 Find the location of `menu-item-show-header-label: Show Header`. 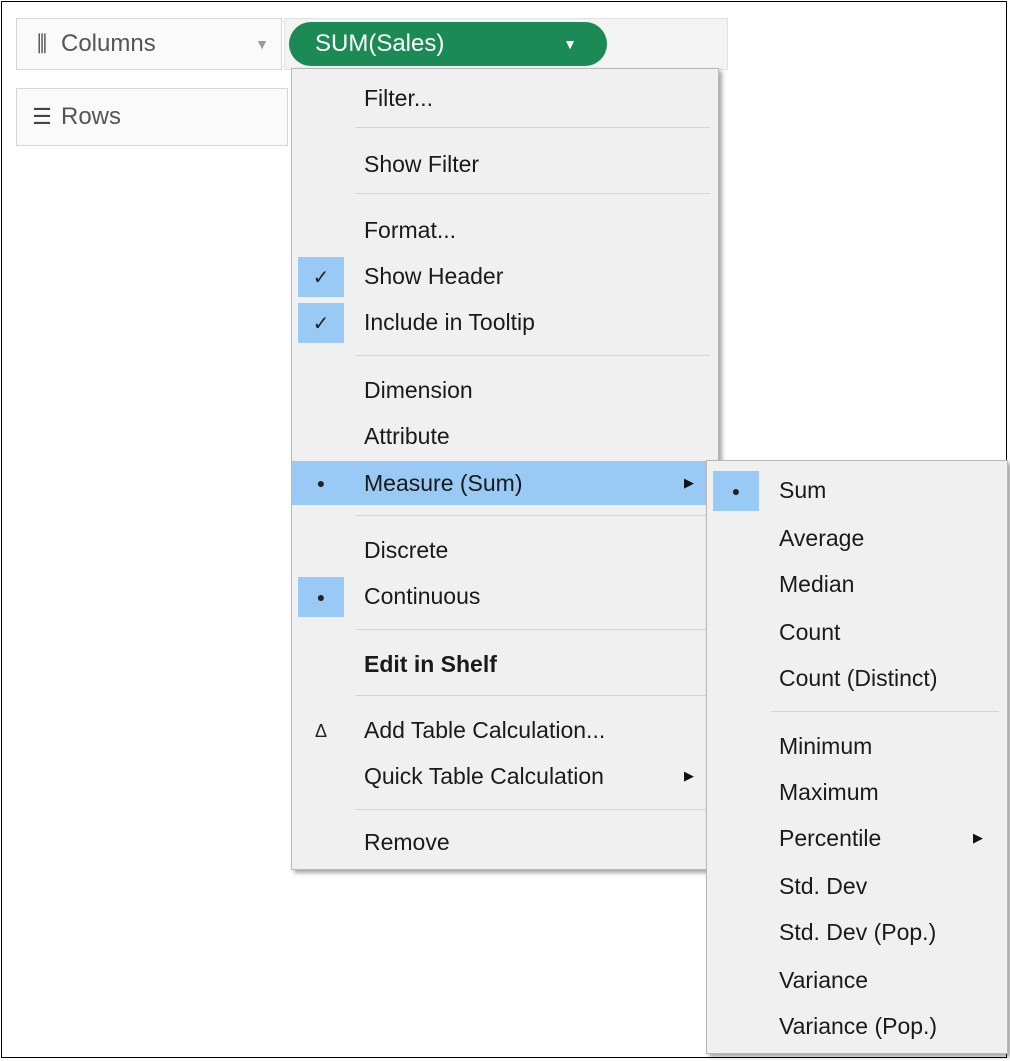

menu-item-show-header-label: Show Header is located at coordinates (434, 275).